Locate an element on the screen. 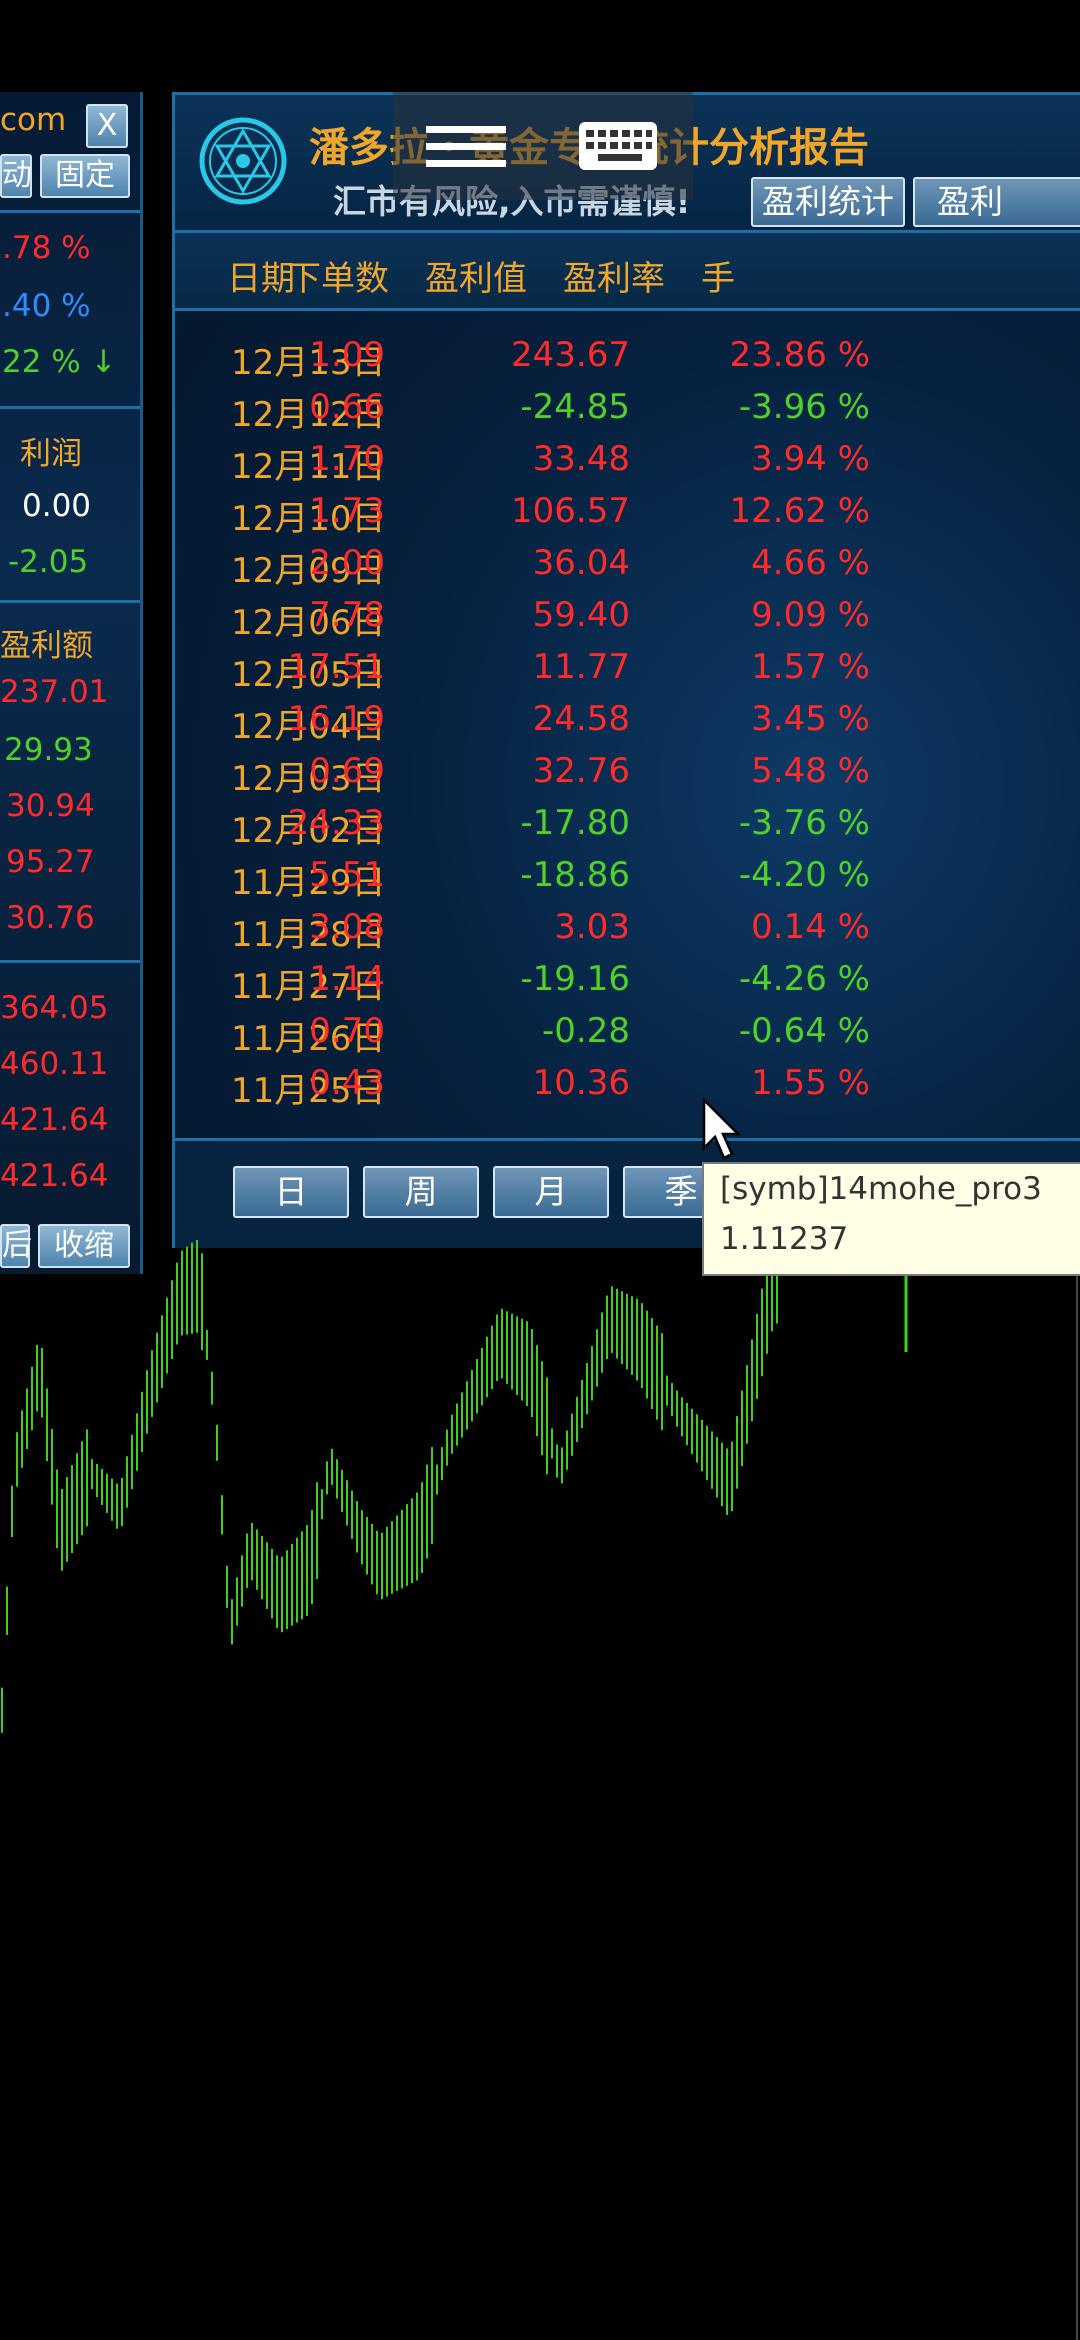  row-orders: 0.70 is located at coordinates (347, 1031).